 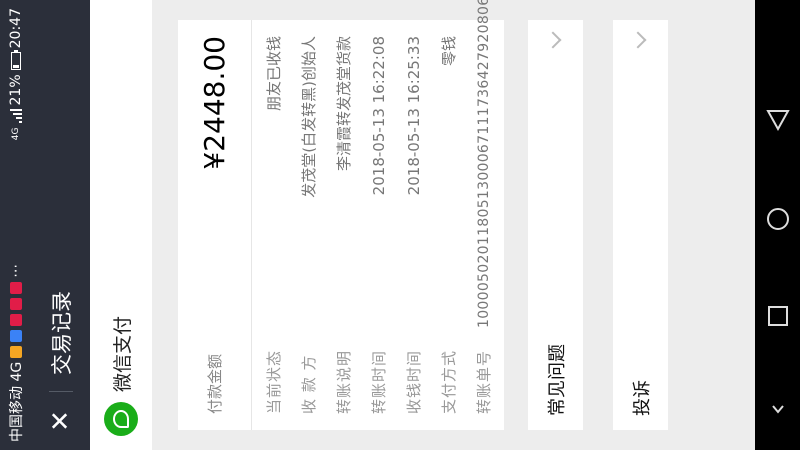 I want to click on status-right: 4G 21% 20:47, so click(x=16, y=74).